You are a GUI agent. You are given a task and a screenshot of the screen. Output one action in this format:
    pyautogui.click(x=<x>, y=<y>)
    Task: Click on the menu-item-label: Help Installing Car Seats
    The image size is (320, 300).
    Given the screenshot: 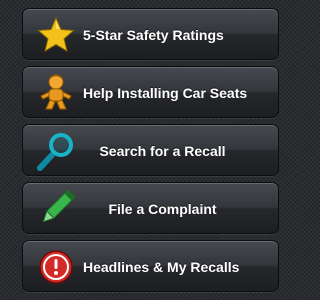 What is the action you would take?
    pyautogui.click(x=165, y=93)
    